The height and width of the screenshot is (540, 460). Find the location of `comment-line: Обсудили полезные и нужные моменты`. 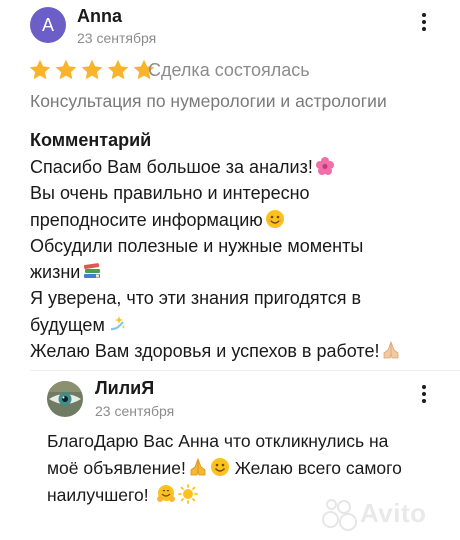

comment-line: Обсудили полезные и нужные моменты is located at coordinates (197, 245).